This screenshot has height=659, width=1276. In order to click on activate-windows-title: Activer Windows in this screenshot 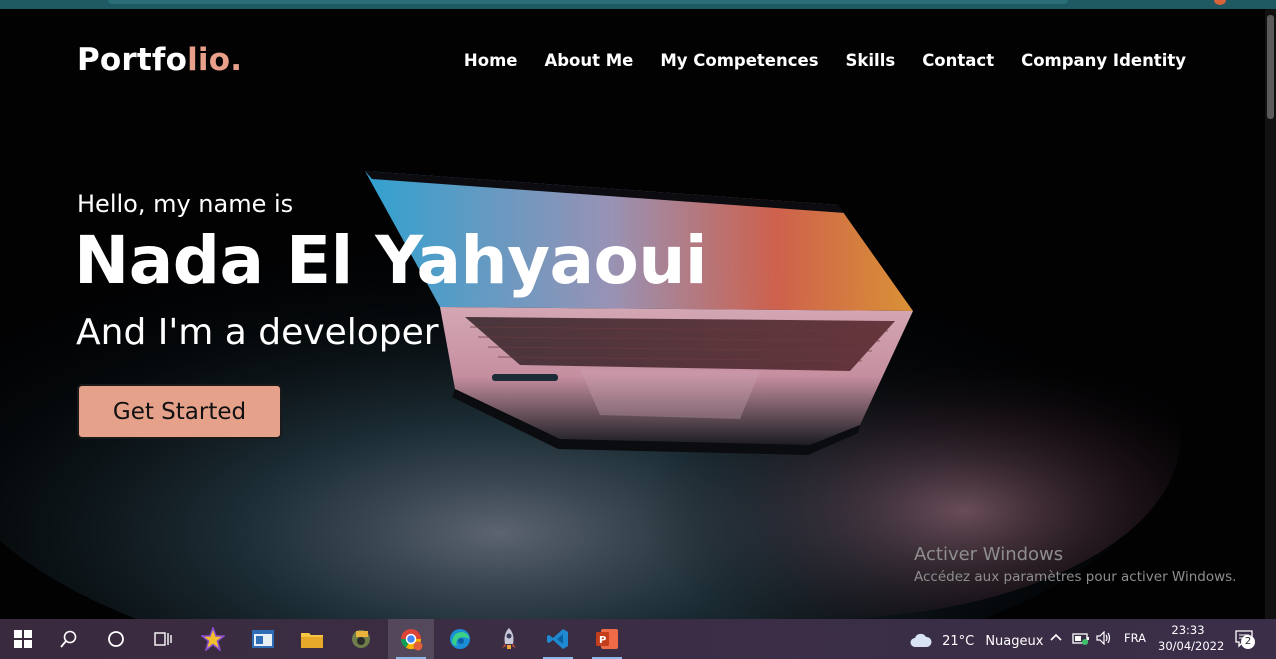, I will do `click(989, 554)`.